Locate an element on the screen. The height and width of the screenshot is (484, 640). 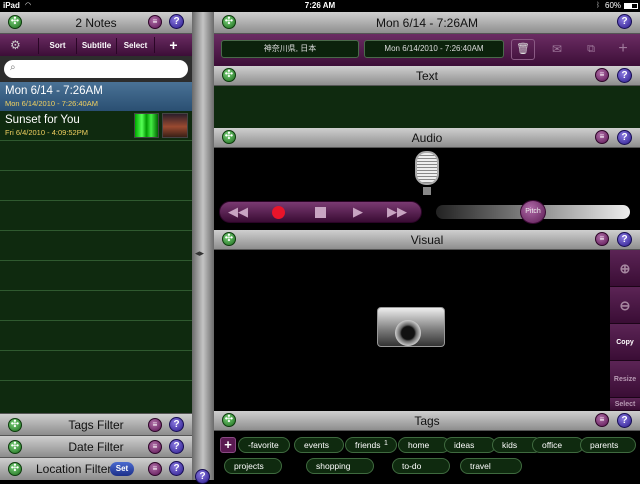
pitch-slider: Pitch is located at coordinates (533, 212).